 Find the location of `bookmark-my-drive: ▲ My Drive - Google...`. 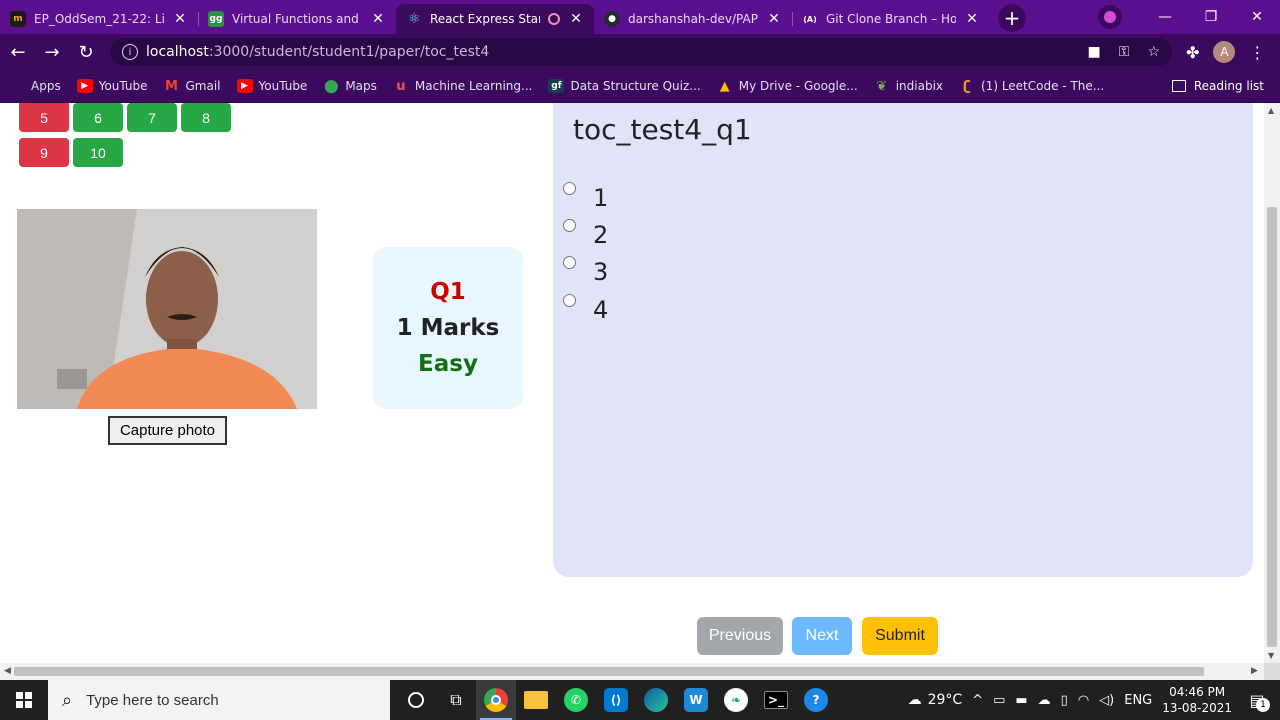

bookmark-my-drive: ▲ My Drive - Google... is located at coordinates (787, 86).